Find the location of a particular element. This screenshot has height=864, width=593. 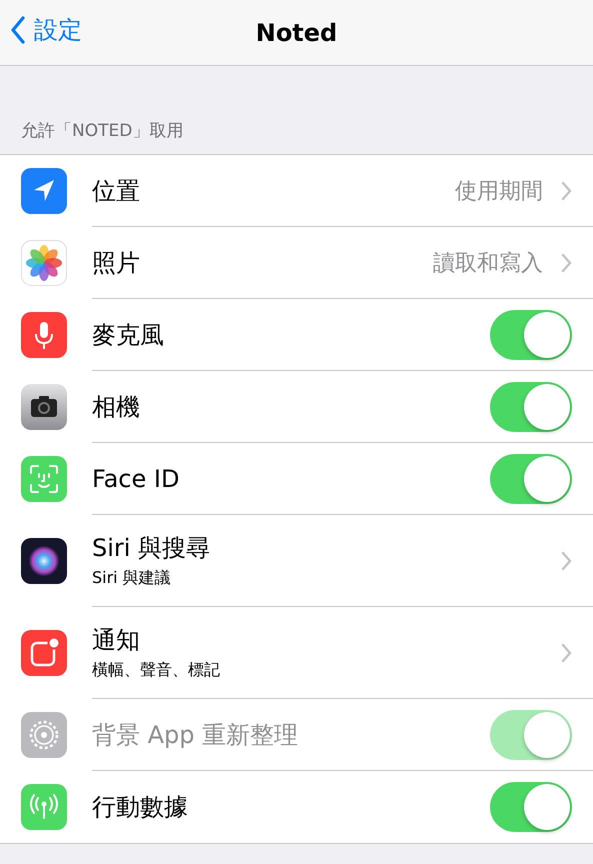

row-label: Face ID is located at coordinates (136, 478).